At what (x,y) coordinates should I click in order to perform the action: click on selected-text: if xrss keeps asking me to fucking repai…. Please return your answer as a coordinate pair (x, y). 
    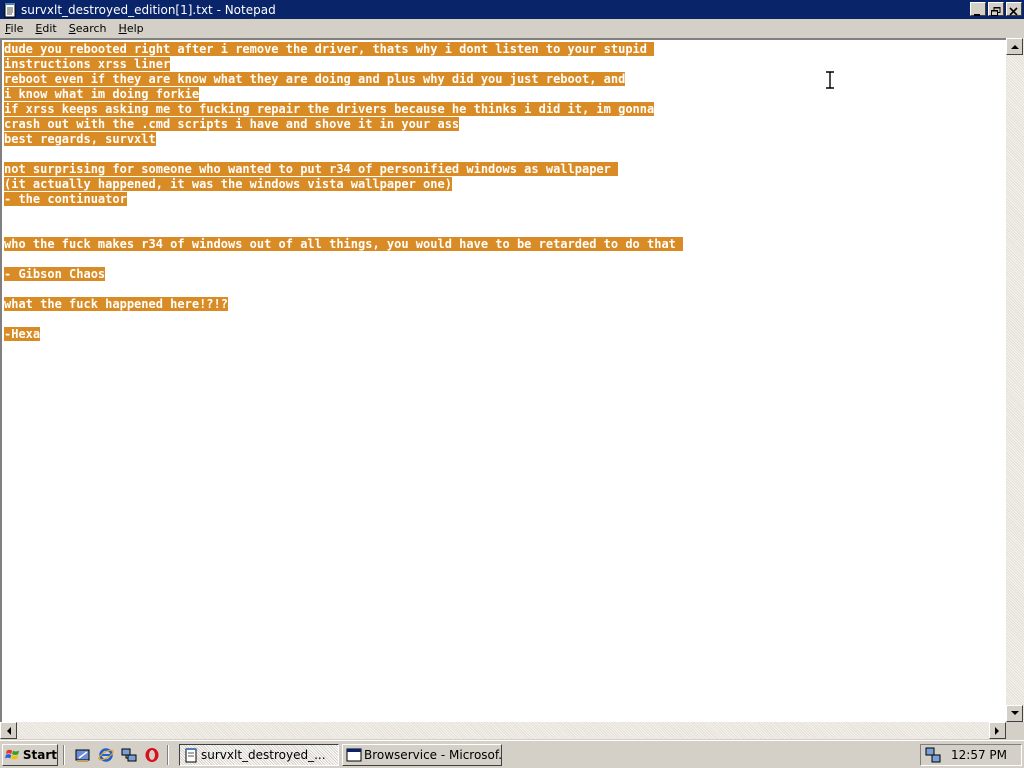
    Looking at the image, I should click on (329, 109).